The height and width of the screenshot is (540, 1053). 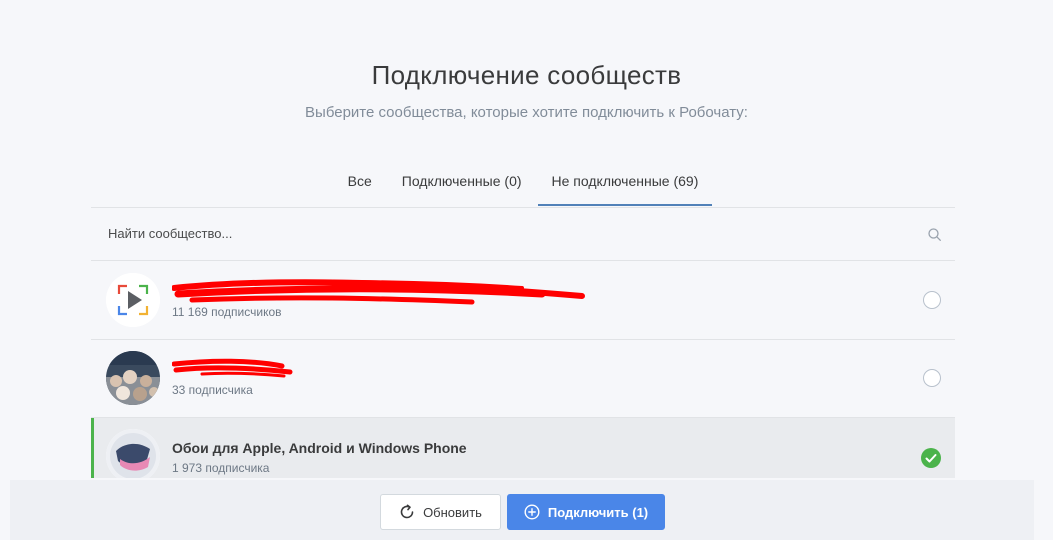 What do you see at coordinates (227, 312) in the screenshot?
I see `subscriber-count: 11 169 подписчиков` at bounding box center [227, 312].